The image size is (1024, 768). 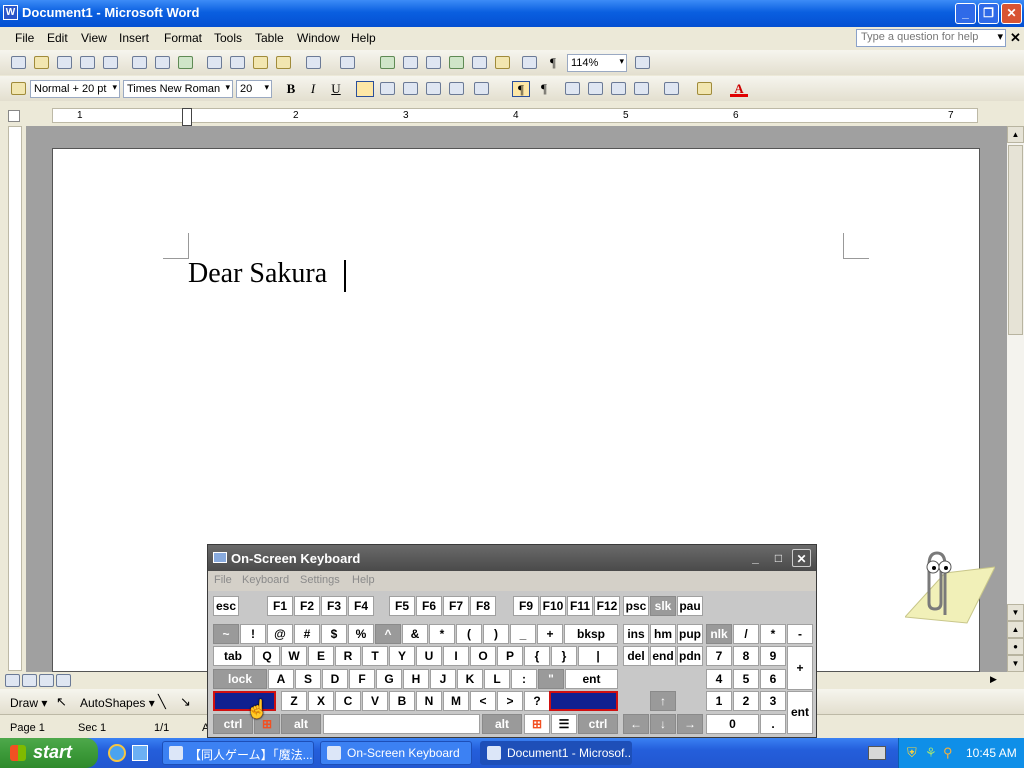 What do you see at coordinates (14, 116) in the screenshot?
I see `tab-selector` at bounding box center [14, 116].